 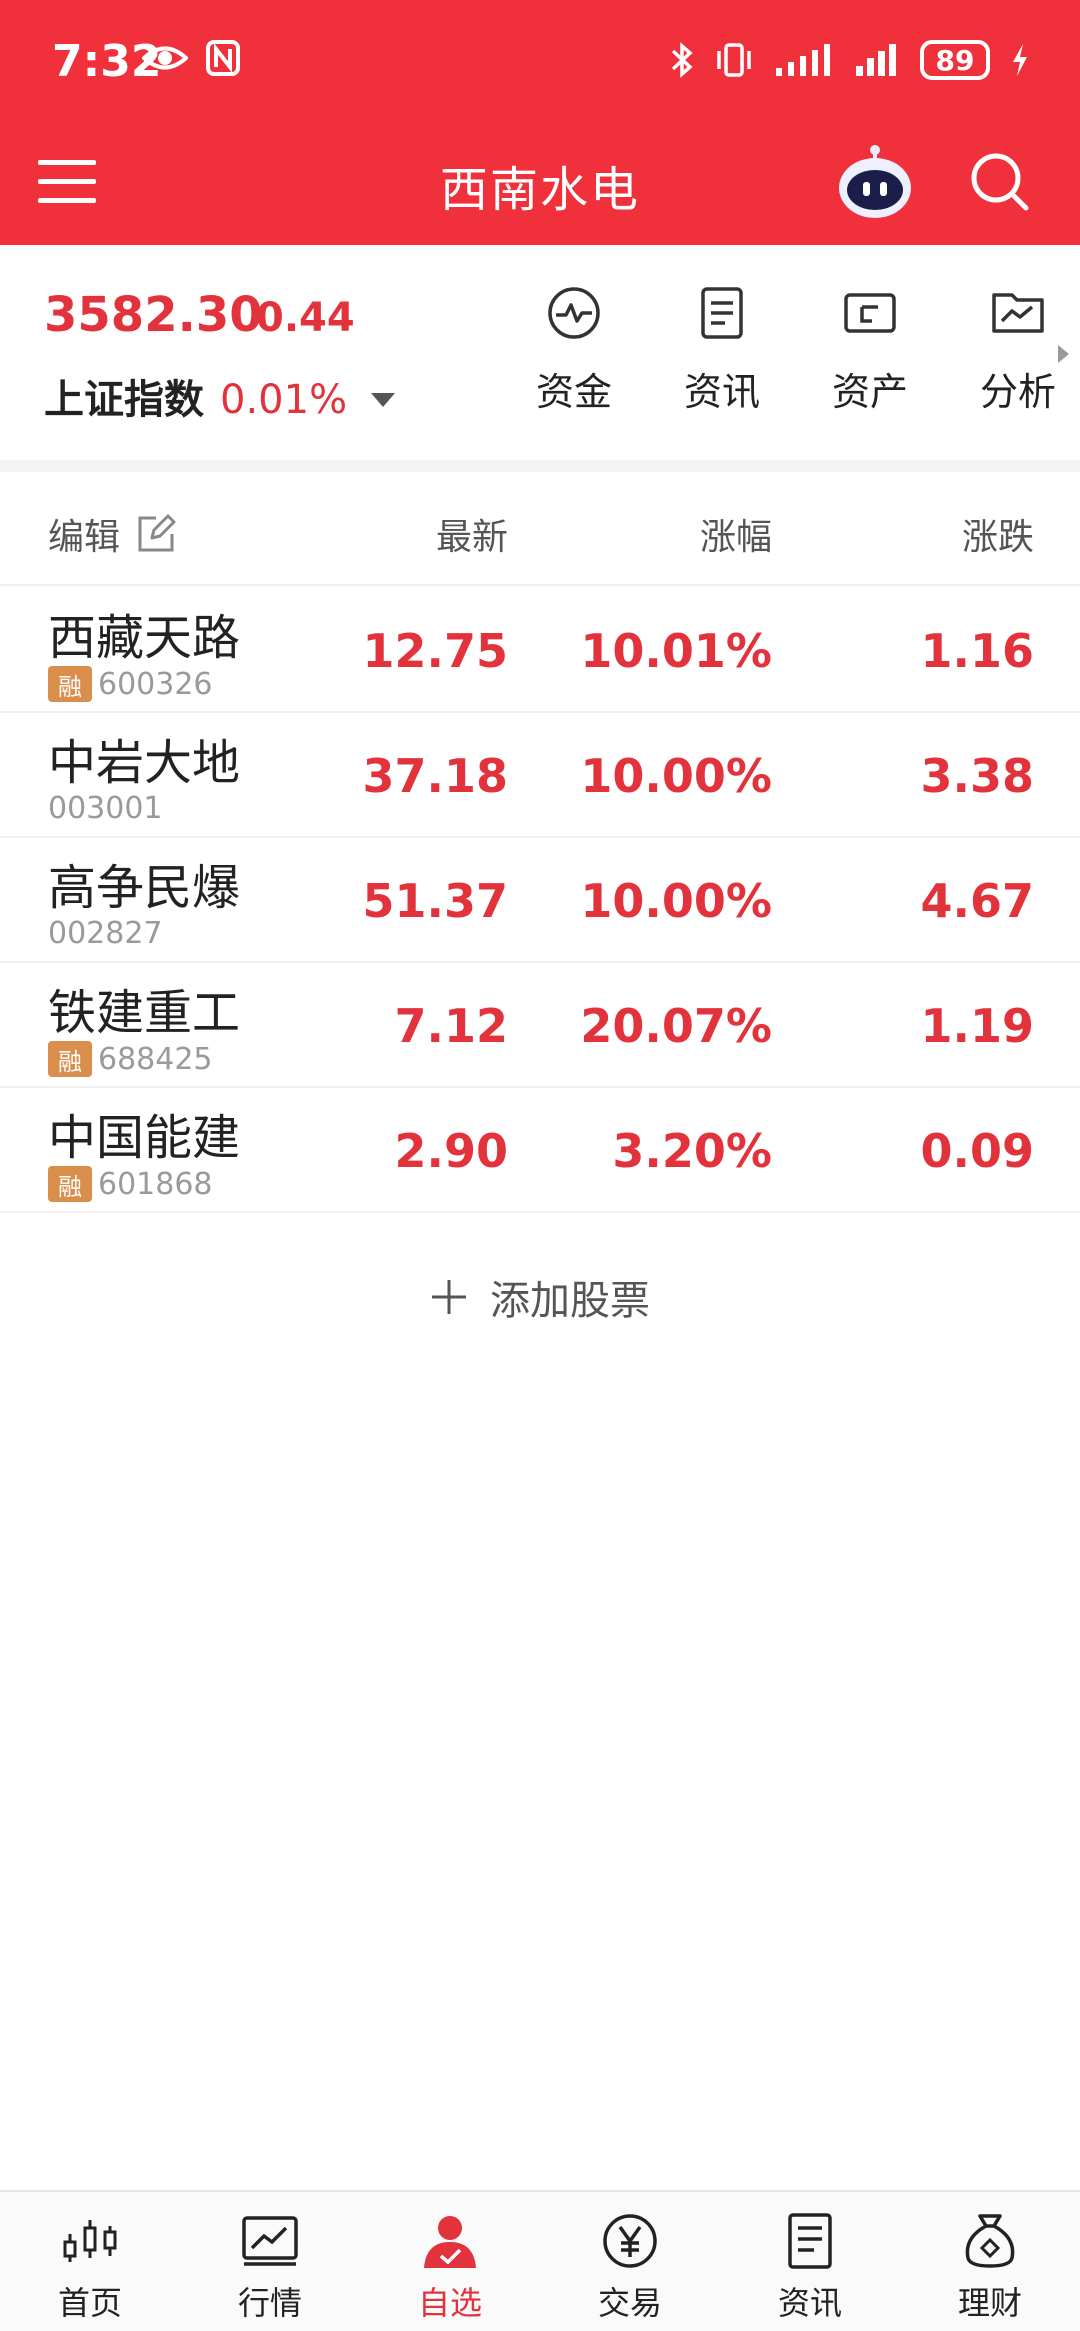 I want to click on stock-name: 铁建重工, so click(x=144, y=1013).